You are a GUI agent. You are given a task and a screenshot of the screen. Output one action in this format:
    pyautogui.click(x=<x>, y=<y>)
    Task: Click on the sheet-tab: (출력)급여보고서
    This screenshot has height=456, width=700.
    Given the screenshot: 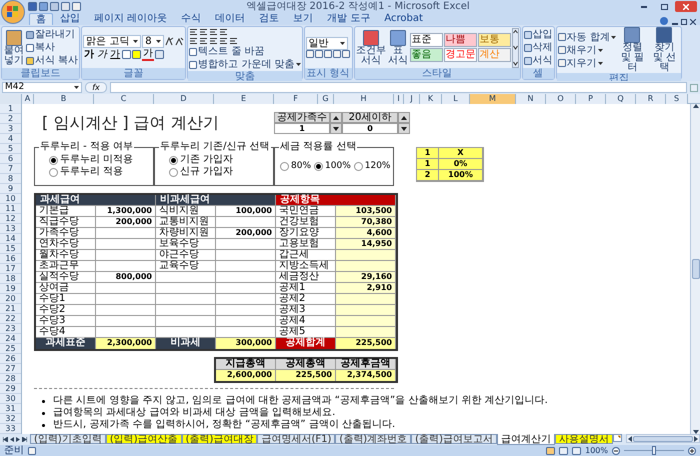 What is the action you would take?
    pyautogui.click(x=454, y=439)
    